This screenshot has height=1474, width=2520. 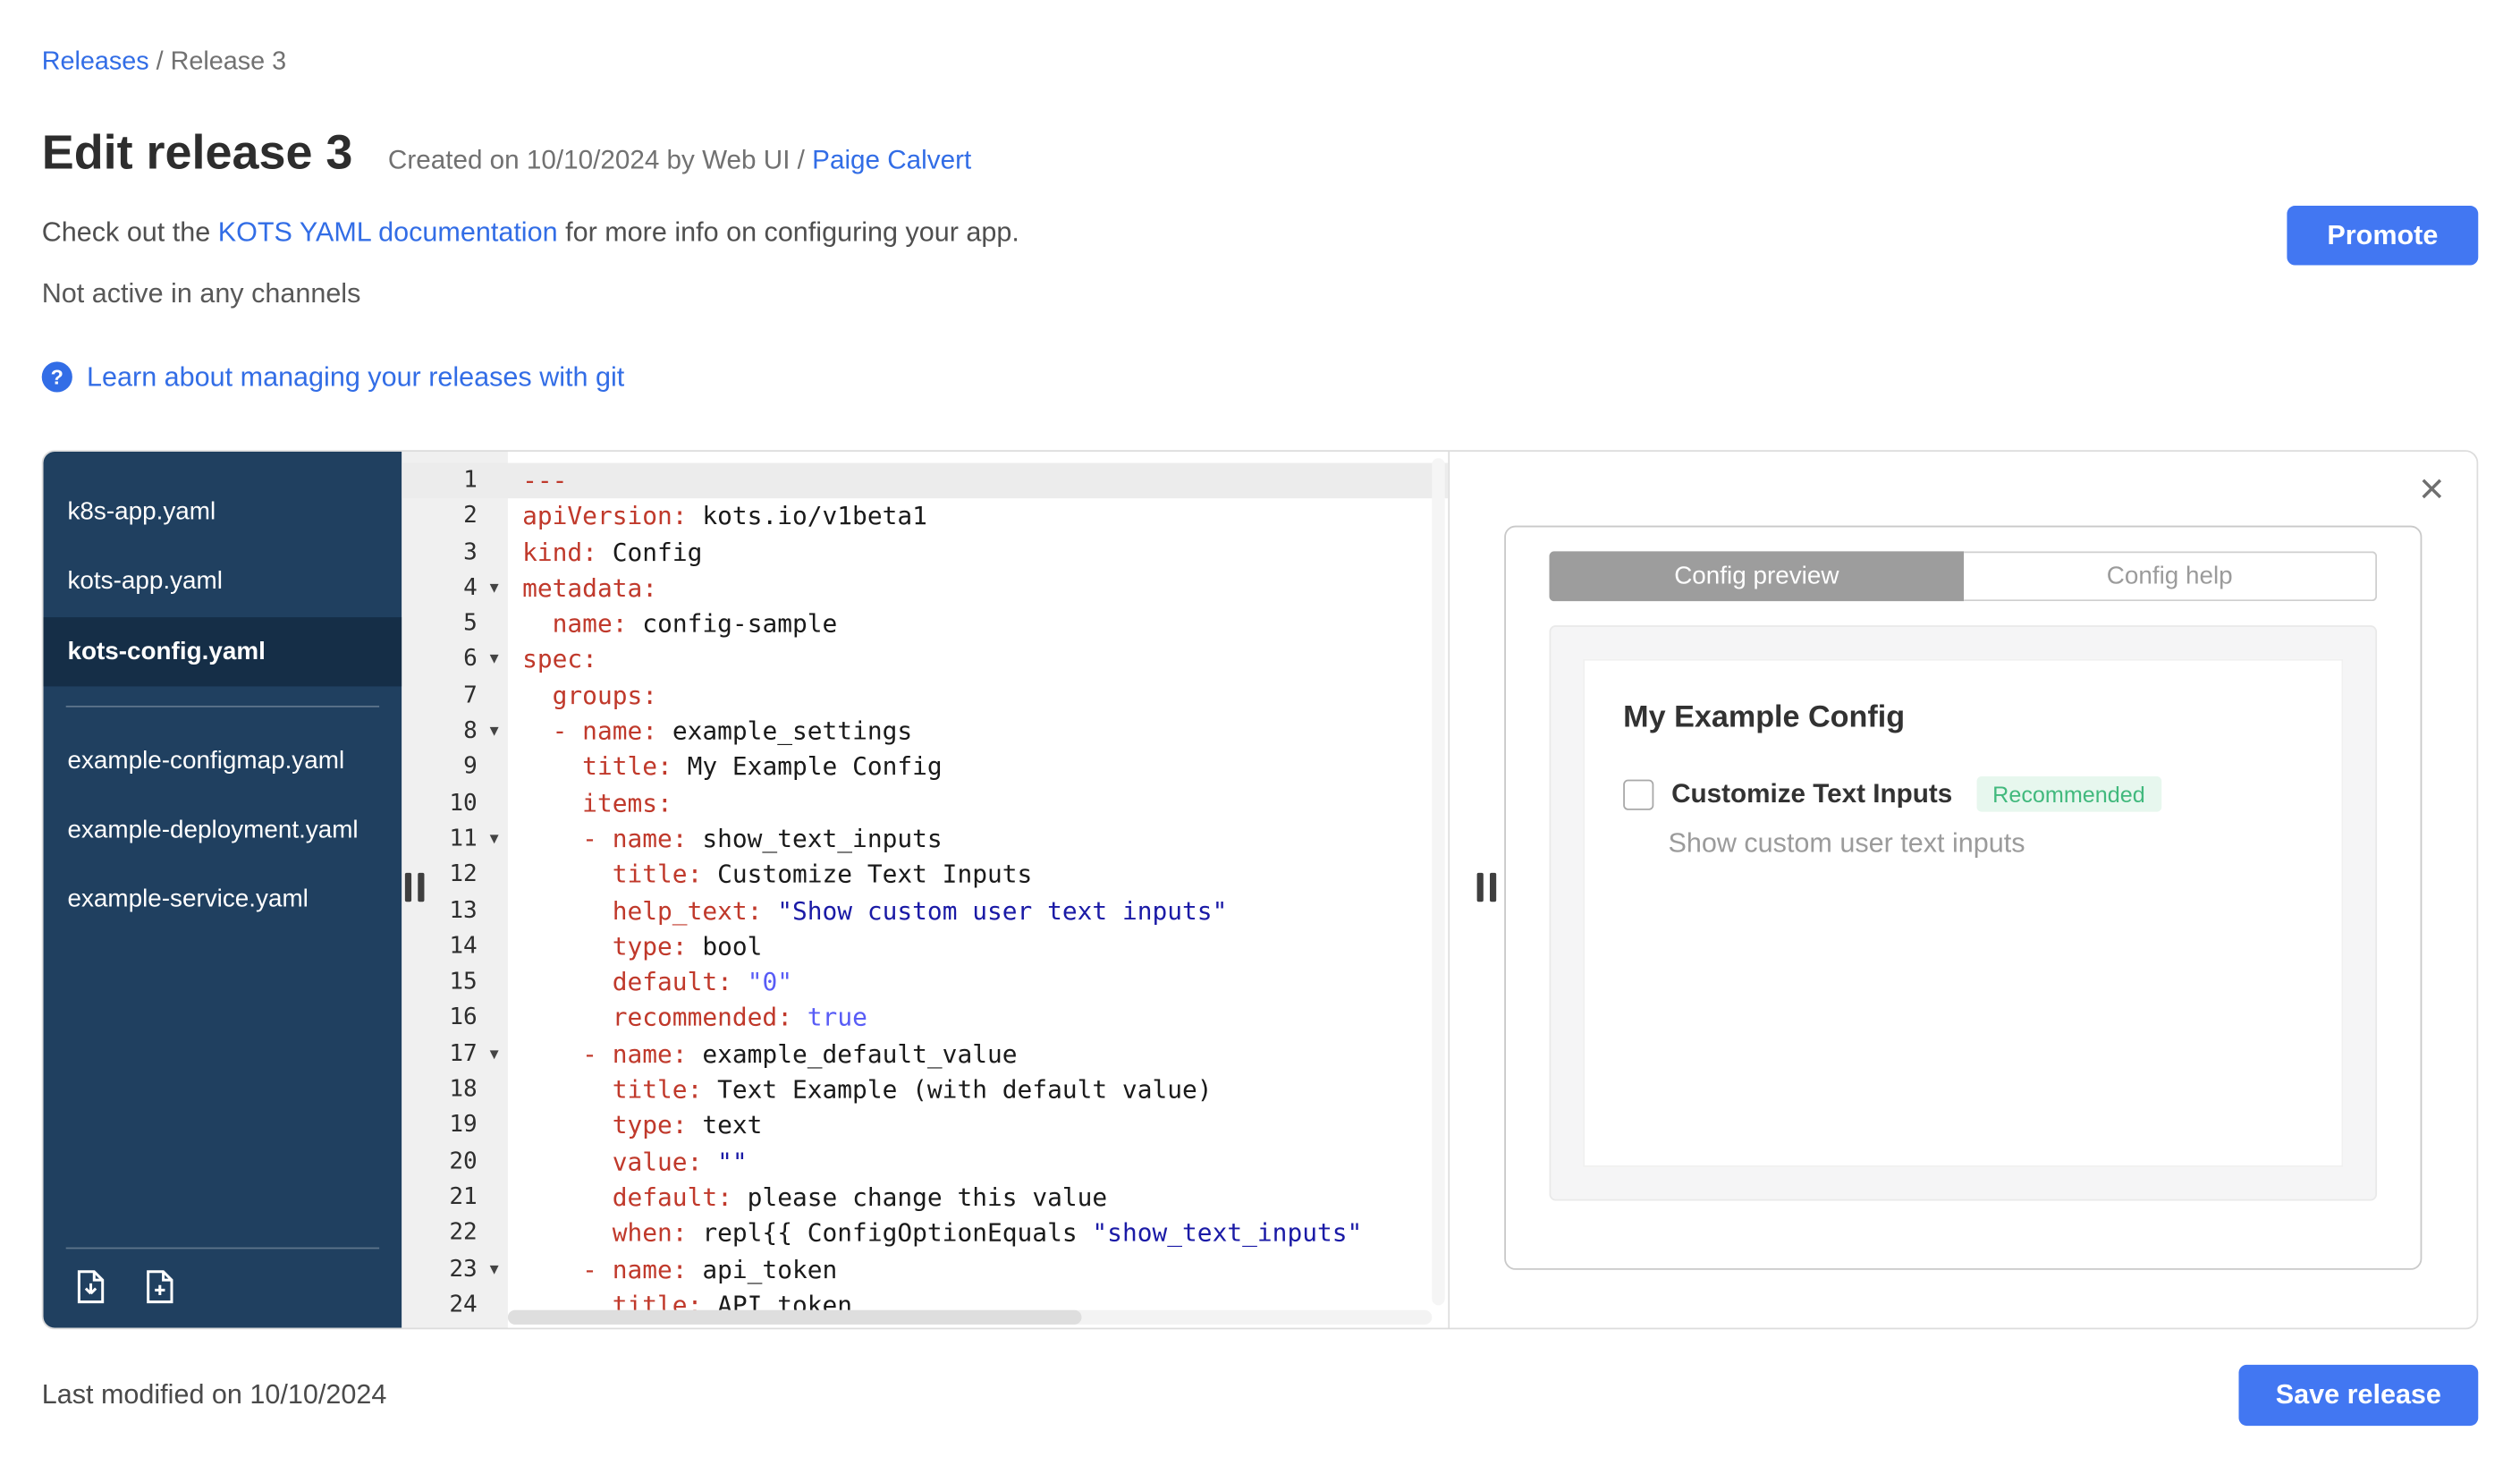 I want to click on last-modified-text: Last modified on 10/10/2024, so click(x=214, y=1394).